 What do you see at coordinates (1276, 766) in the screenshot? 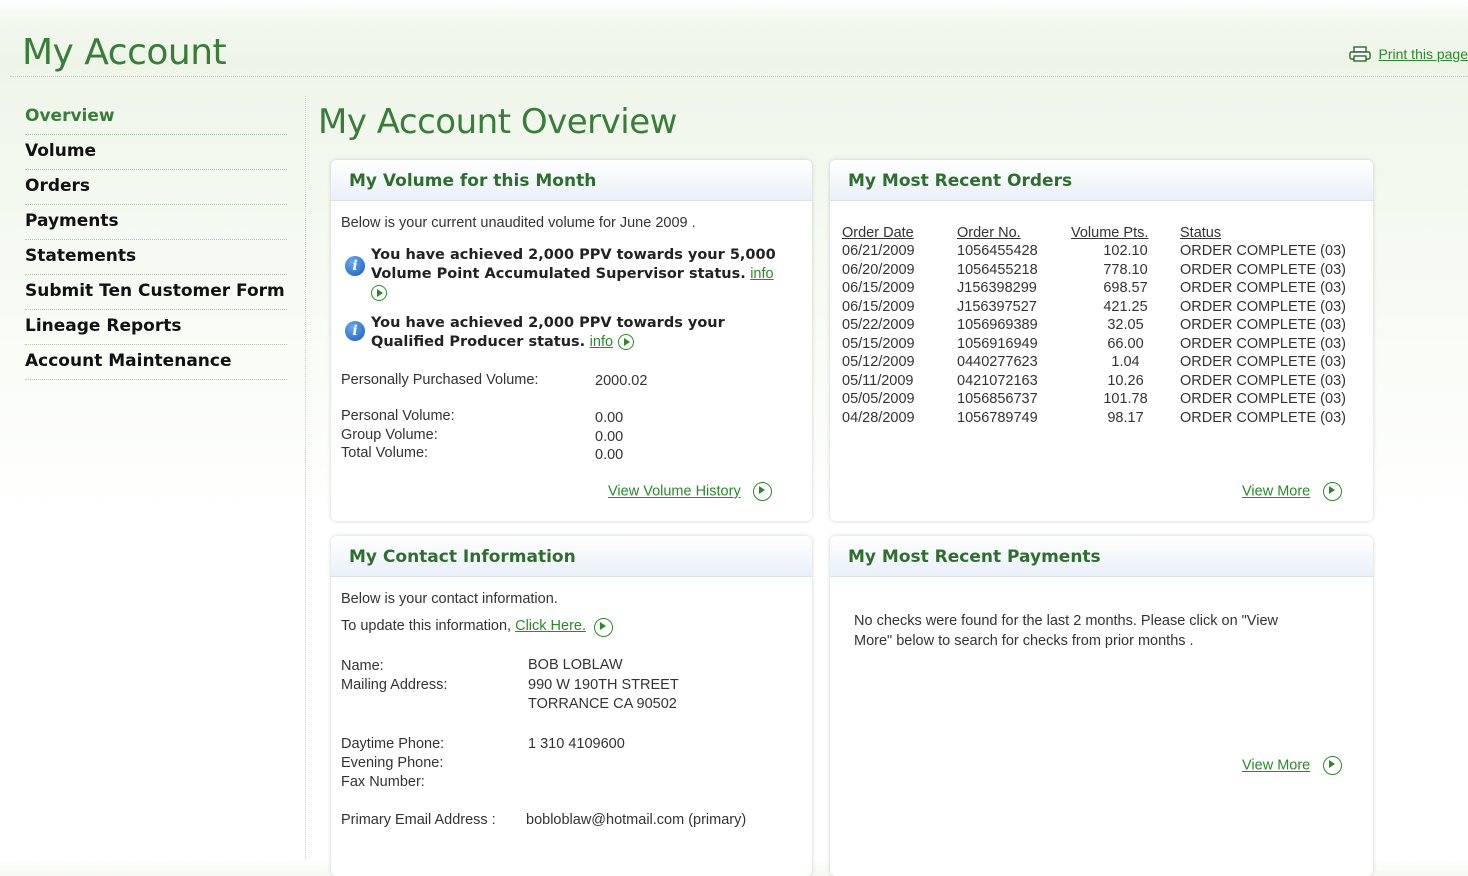
I see `payments-view-more-link: View More` at bounding box center [1276, 766].